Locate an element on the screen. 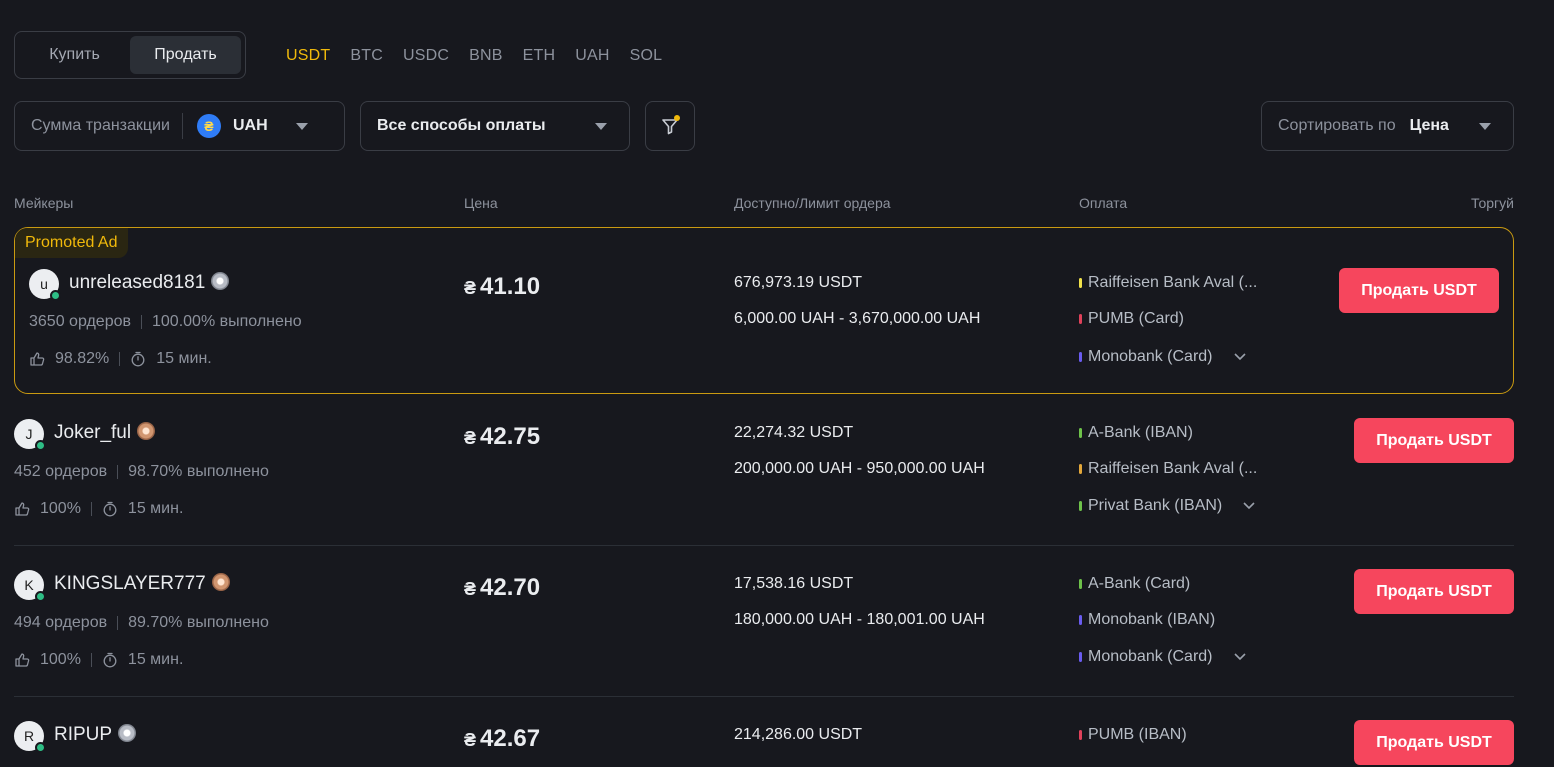  order-limit: 180,000.00 UAH - 180,001.00 UAH is located at coordinates (859, 619).